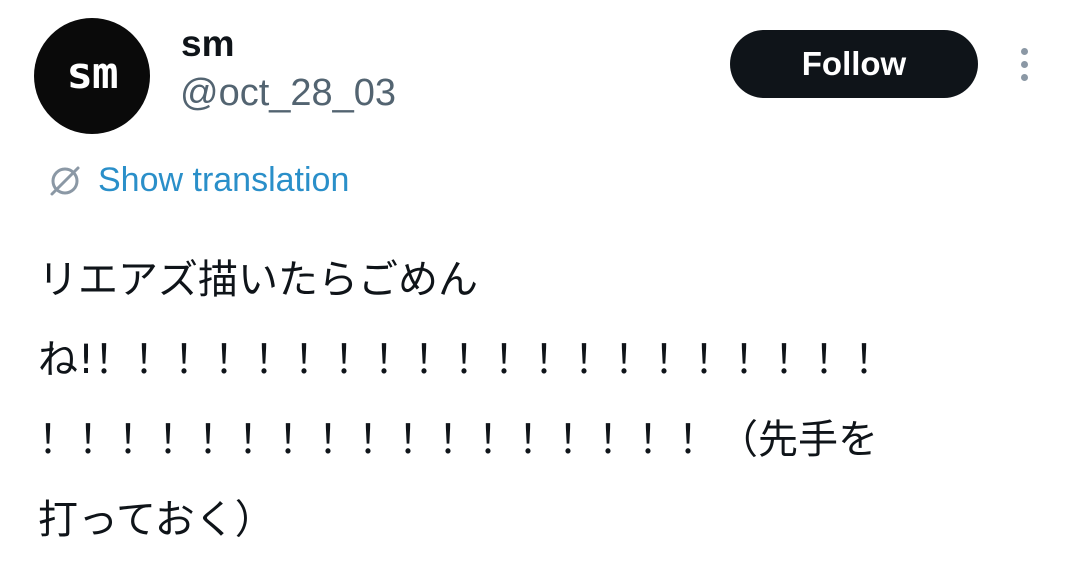  I want to click on avatar: sm, so click(92, 76).